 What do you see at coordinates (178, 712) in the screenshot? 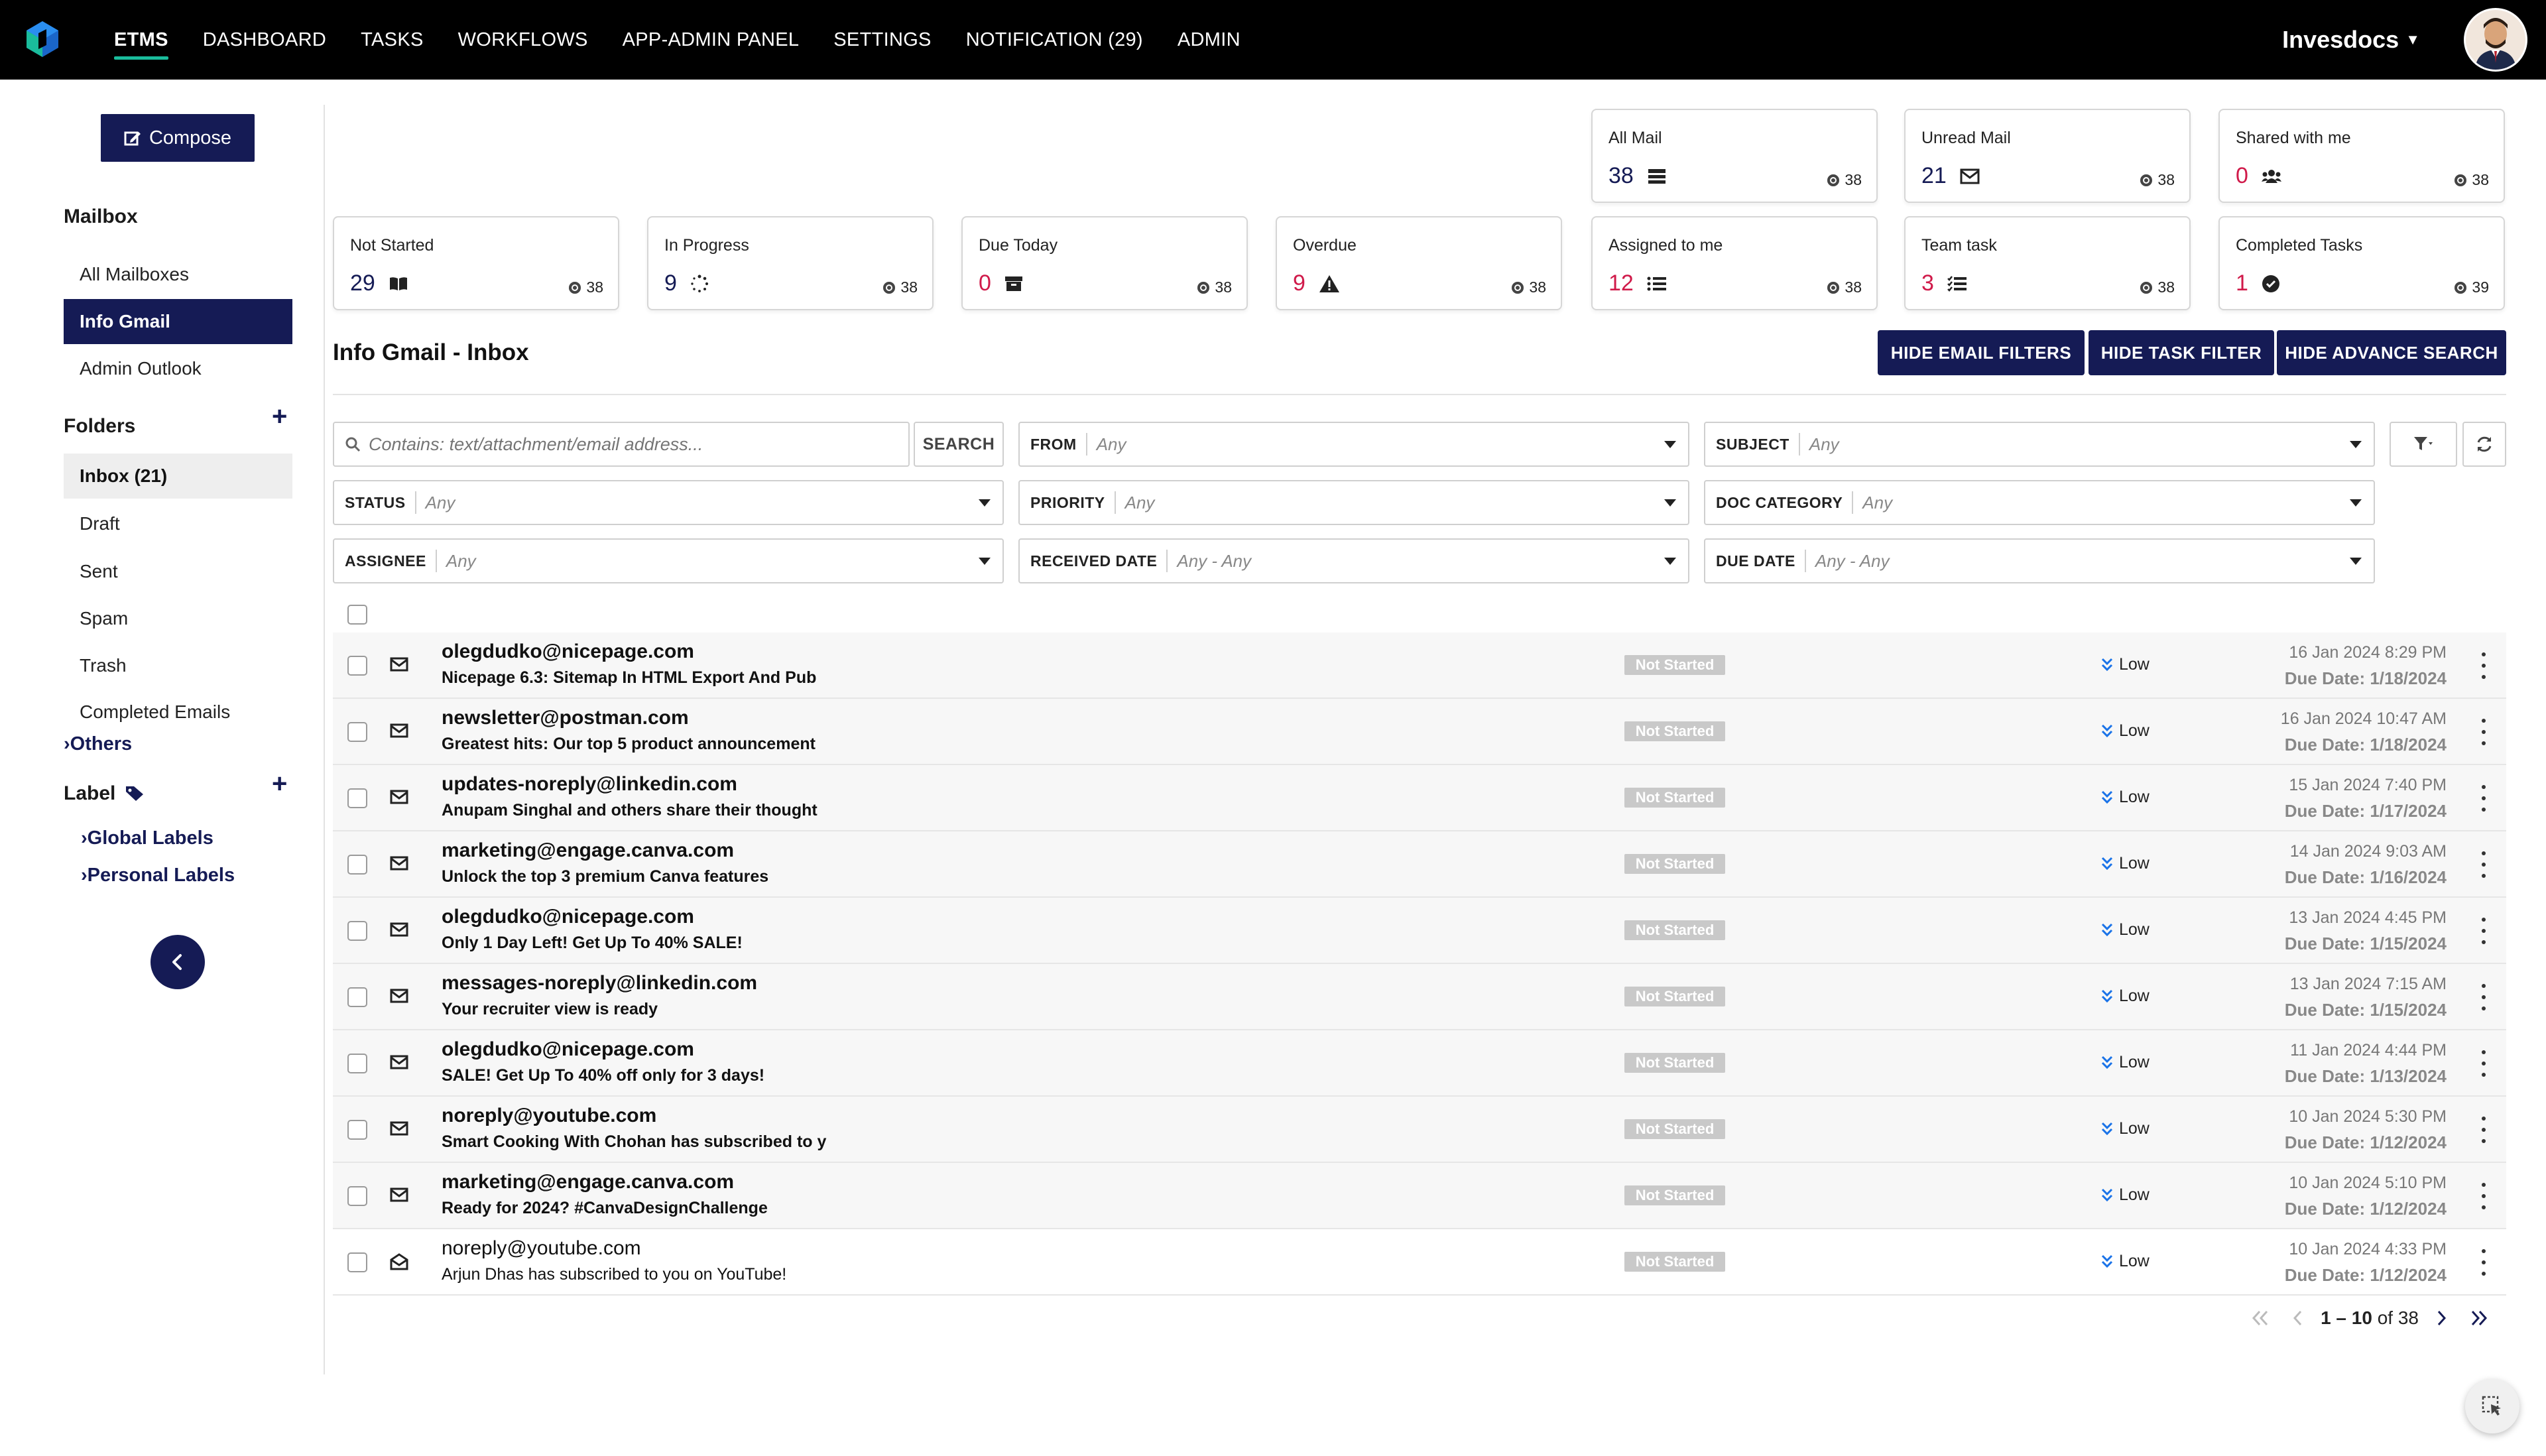
I see `folder-completed-emails: Completed Emails` at bounding box center [178, 712].